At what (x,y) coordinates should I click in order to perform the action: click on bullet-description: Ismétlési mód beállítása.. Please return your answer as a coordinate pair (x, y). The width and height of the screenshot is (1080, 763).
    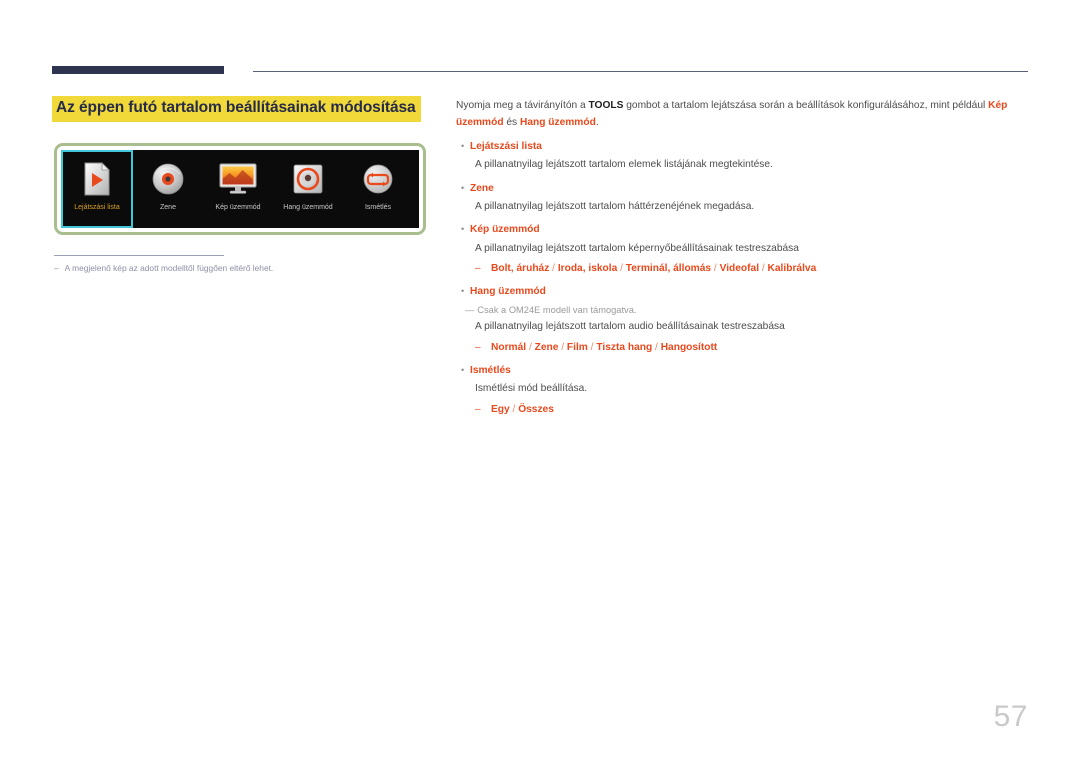
    Looking at the image, I should click on (531, 389).